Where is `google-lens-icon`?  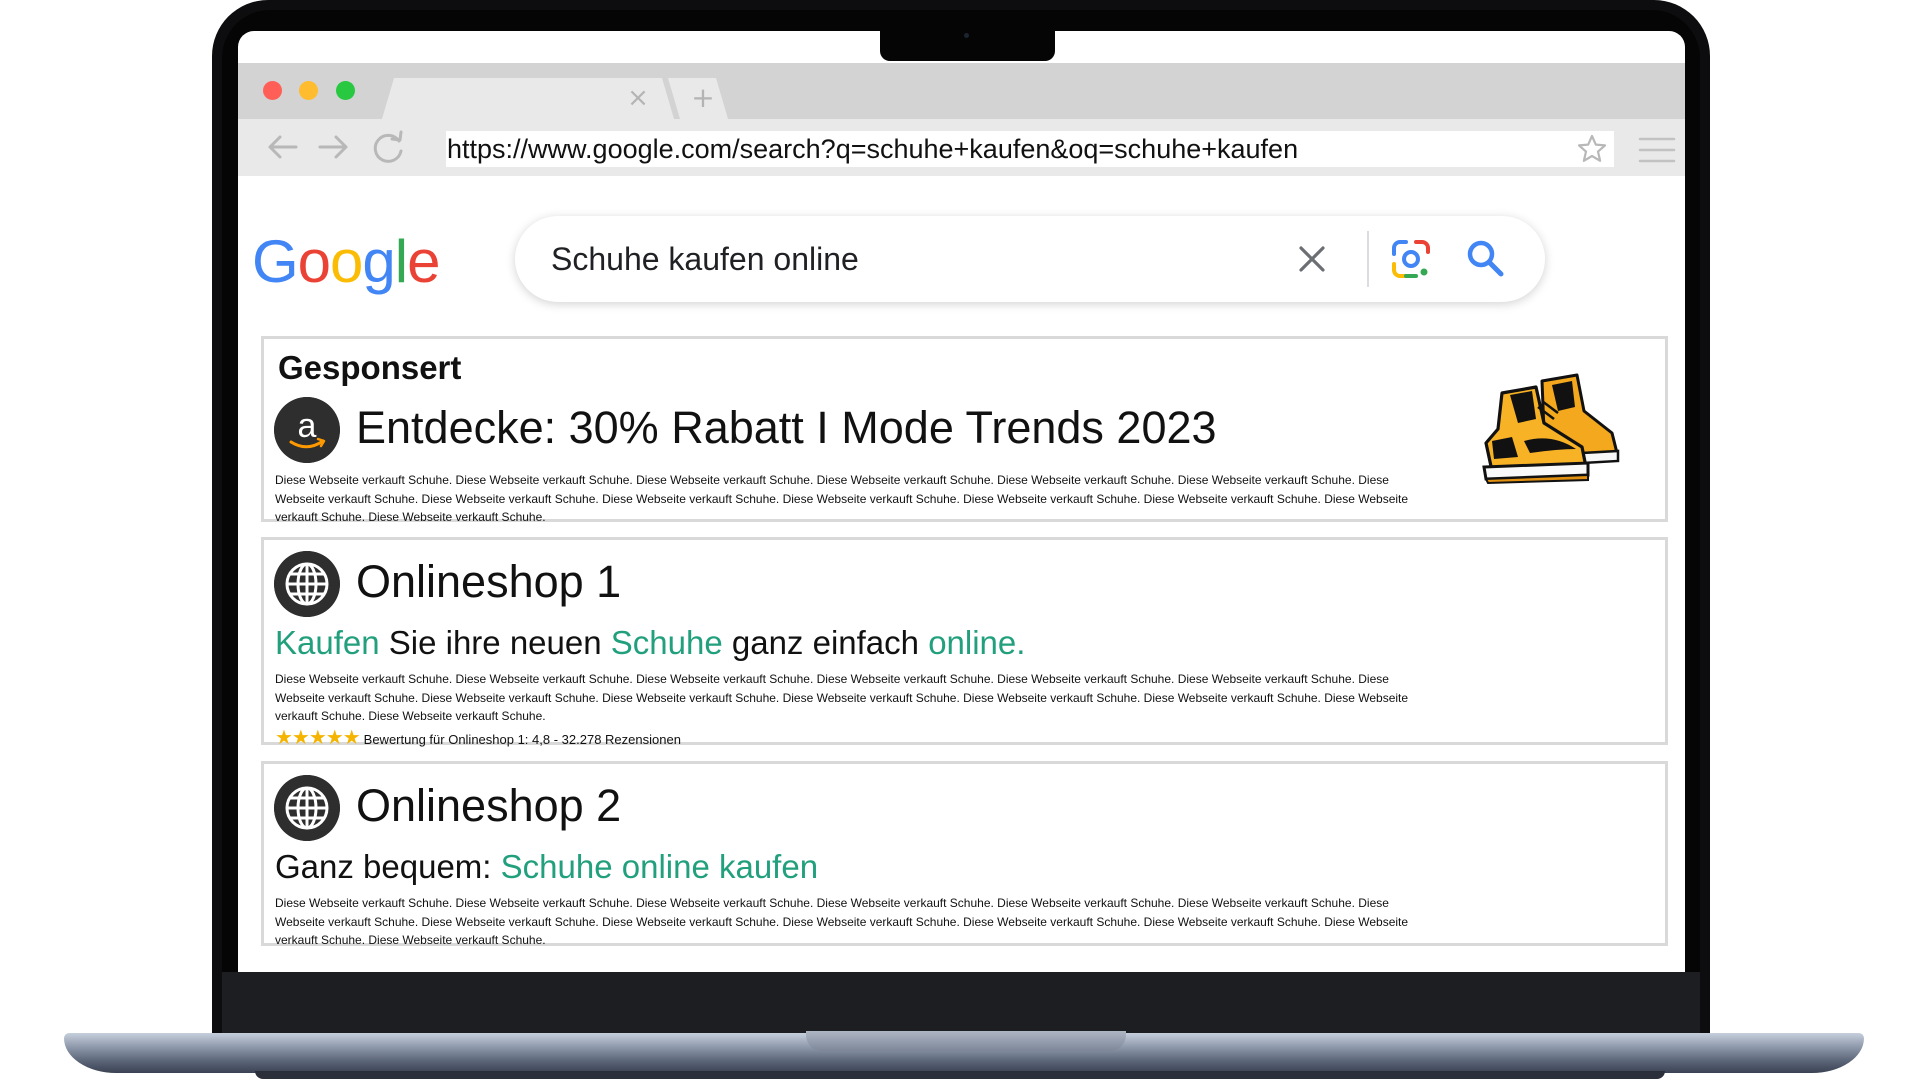 google-lens-icon is located at coordinates (1411, 259).